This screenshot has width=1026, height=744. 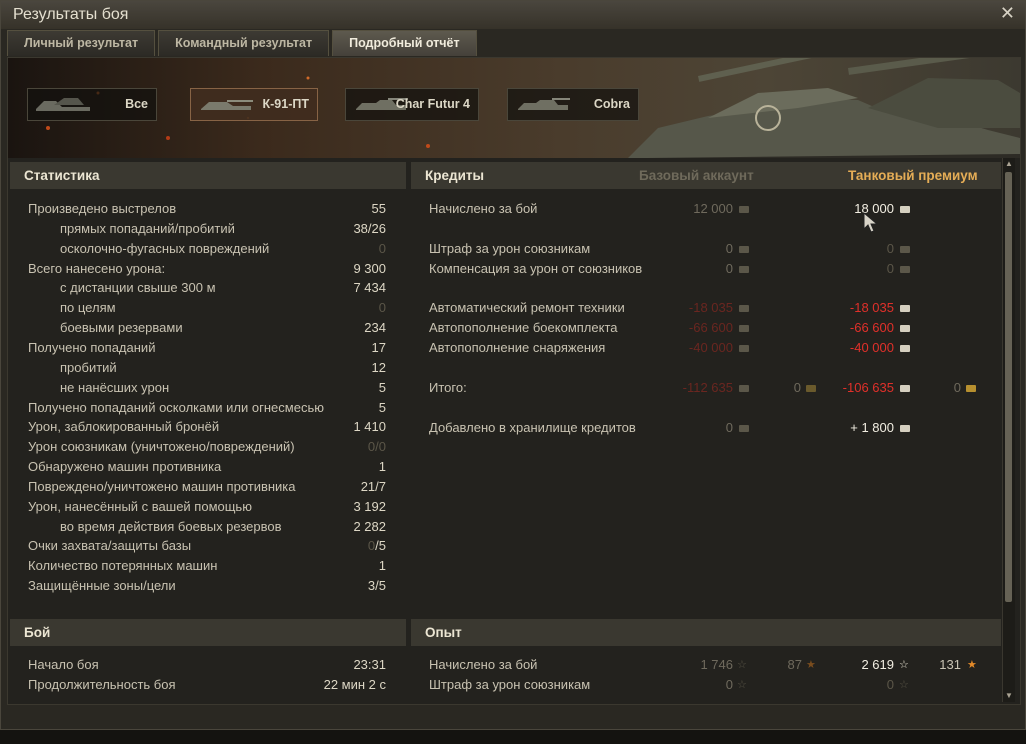 What do you see at coordinates (380, 546) in the screenshot?
I see `stat-value-part: /5` at bounding box center [380, 546].